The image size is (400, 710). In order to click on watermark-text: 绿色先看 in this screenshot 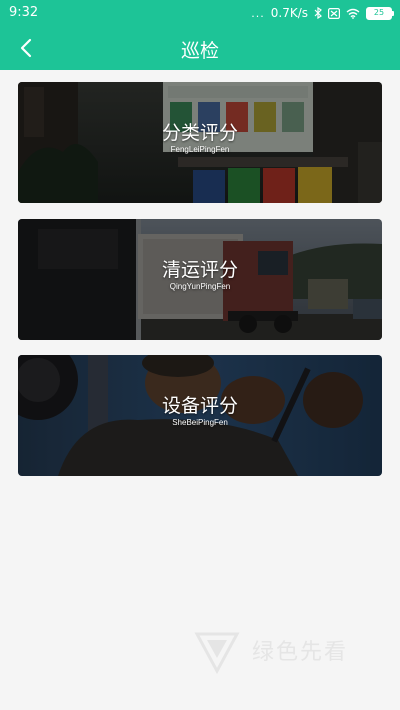, I will do `click(300, 652)`.